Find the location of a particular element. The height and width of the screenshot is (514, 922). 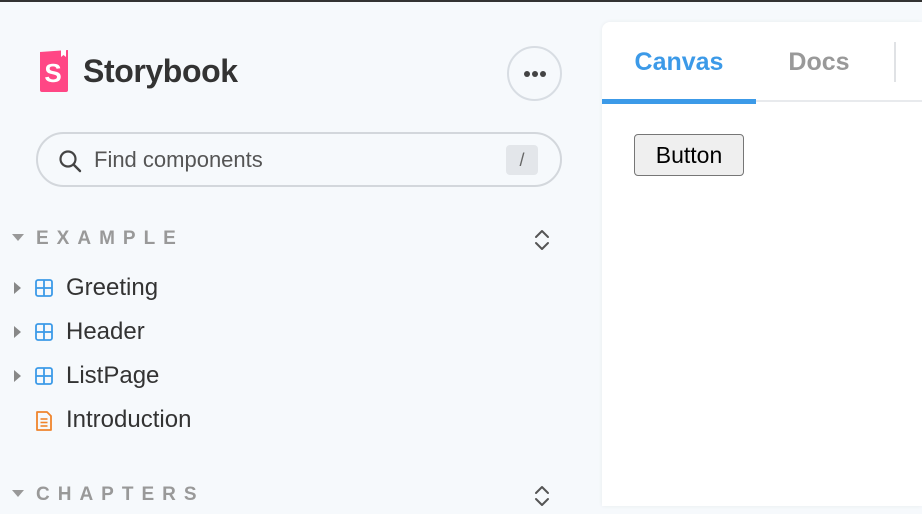

menu-button is located at coordinates (534, 73).